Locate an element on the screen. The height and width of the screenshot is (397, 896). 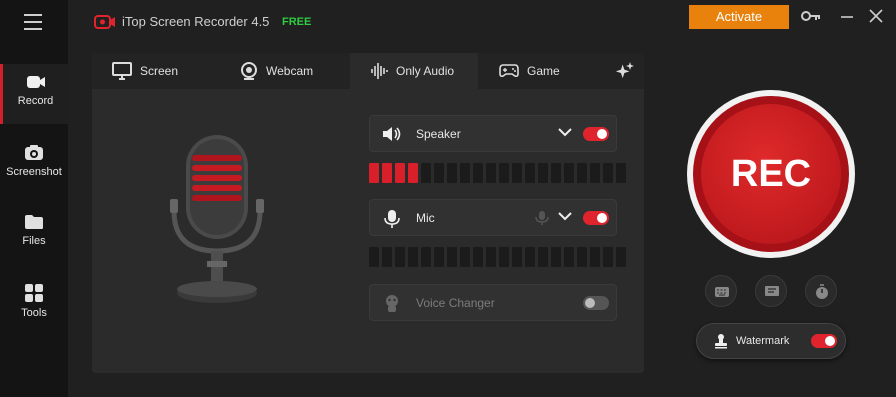
voice-changer-row: Voice Changer is located at coordinates (493, 302).